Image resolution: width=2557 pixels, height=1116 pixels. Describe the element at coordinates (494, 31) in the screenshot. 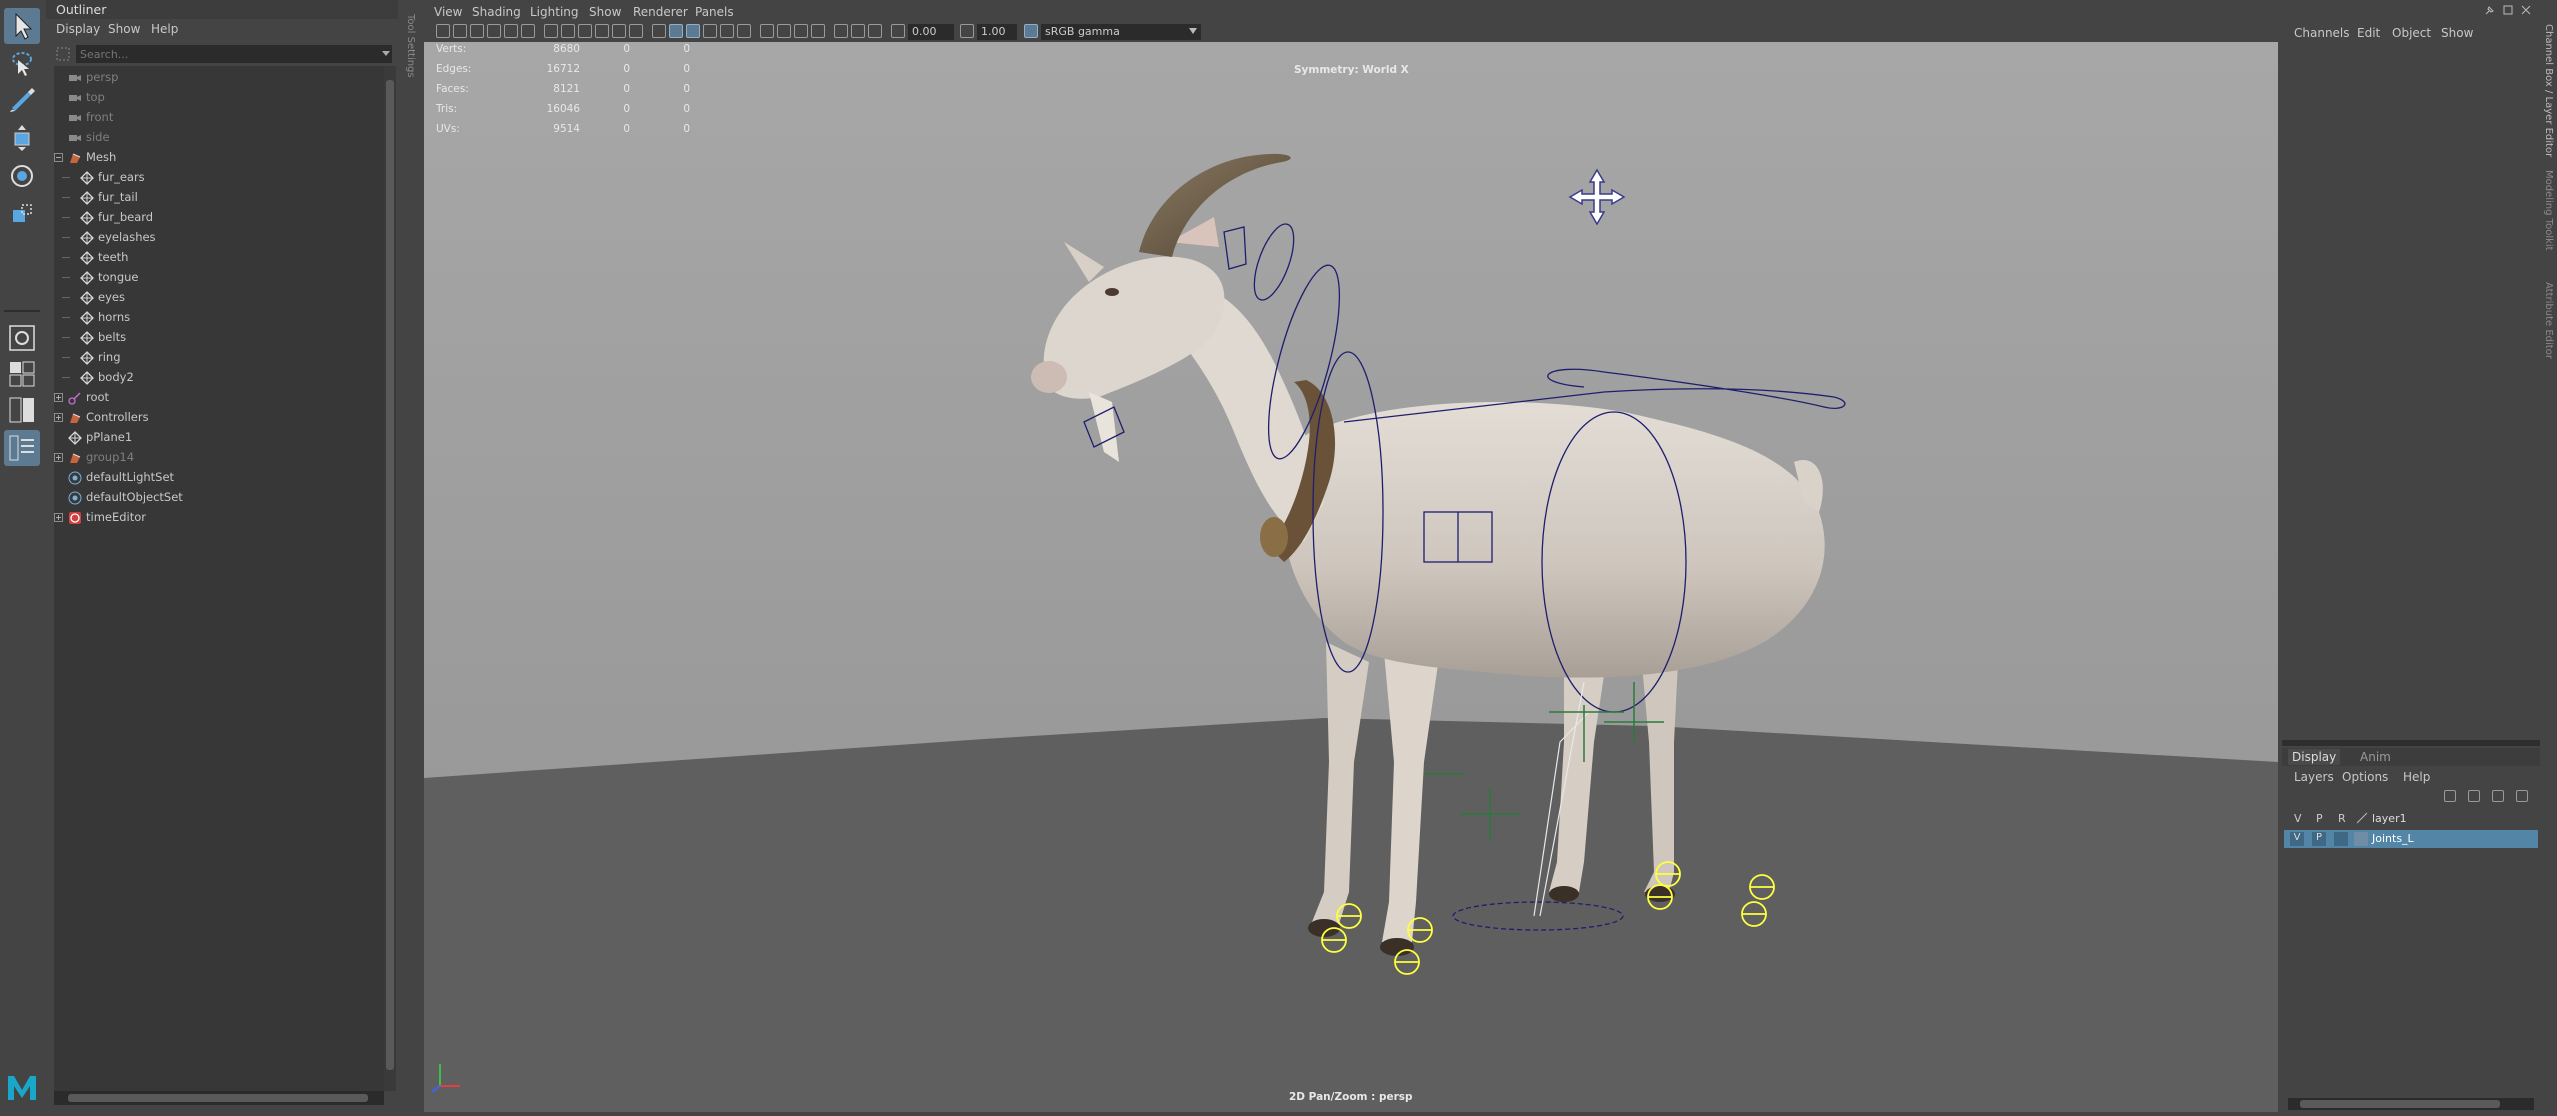

I see `image-plane-icon` at that location.